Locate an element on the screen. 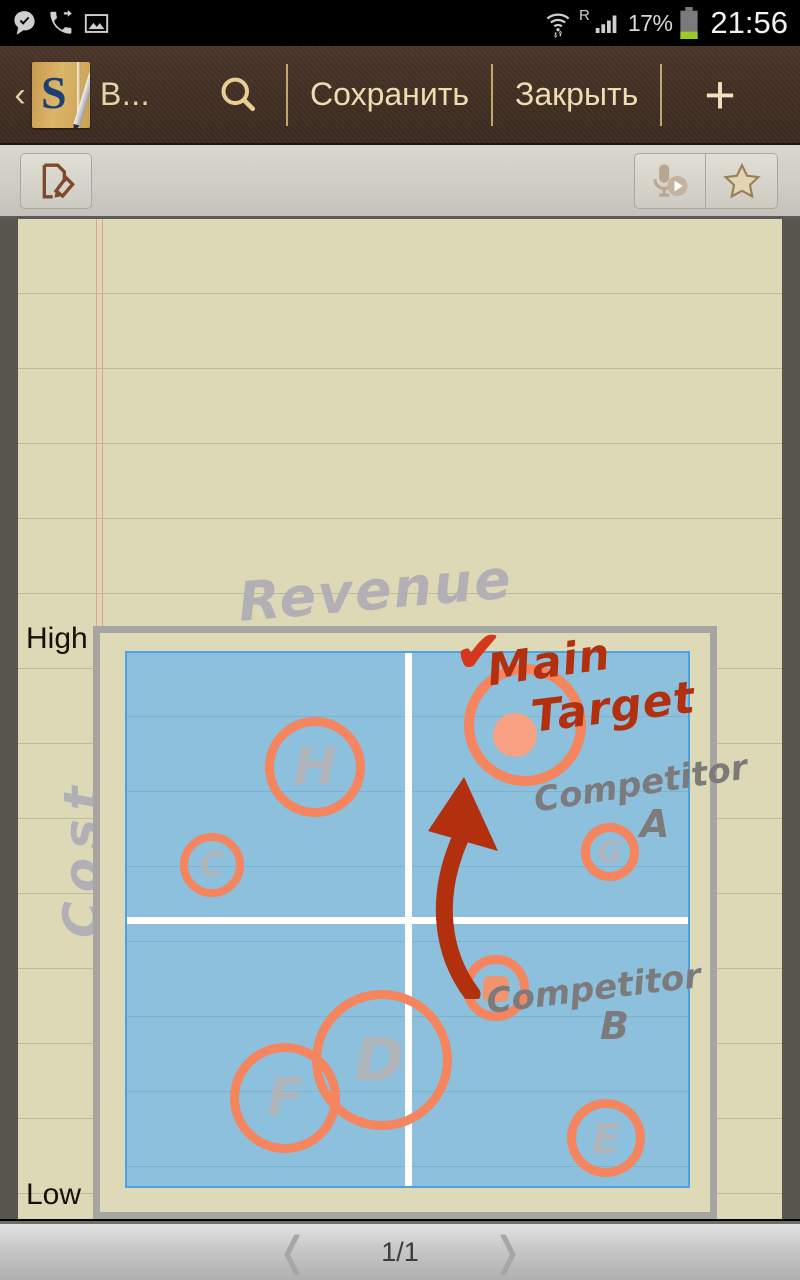 The height and width of the screenshot is (1280, 800). bubble-c: C is located at coordinates (212, 865).